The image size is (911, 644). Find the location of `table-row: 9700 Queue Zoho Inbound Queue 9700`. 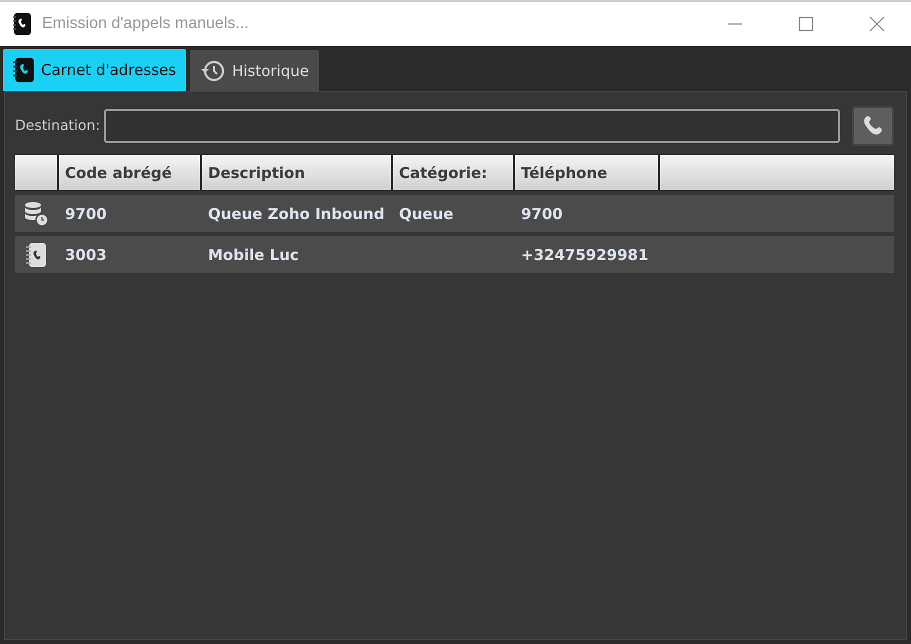

table-row: 9700 Queue Zoho Inbound Queue 9700 is located at coordinates (454, 213).